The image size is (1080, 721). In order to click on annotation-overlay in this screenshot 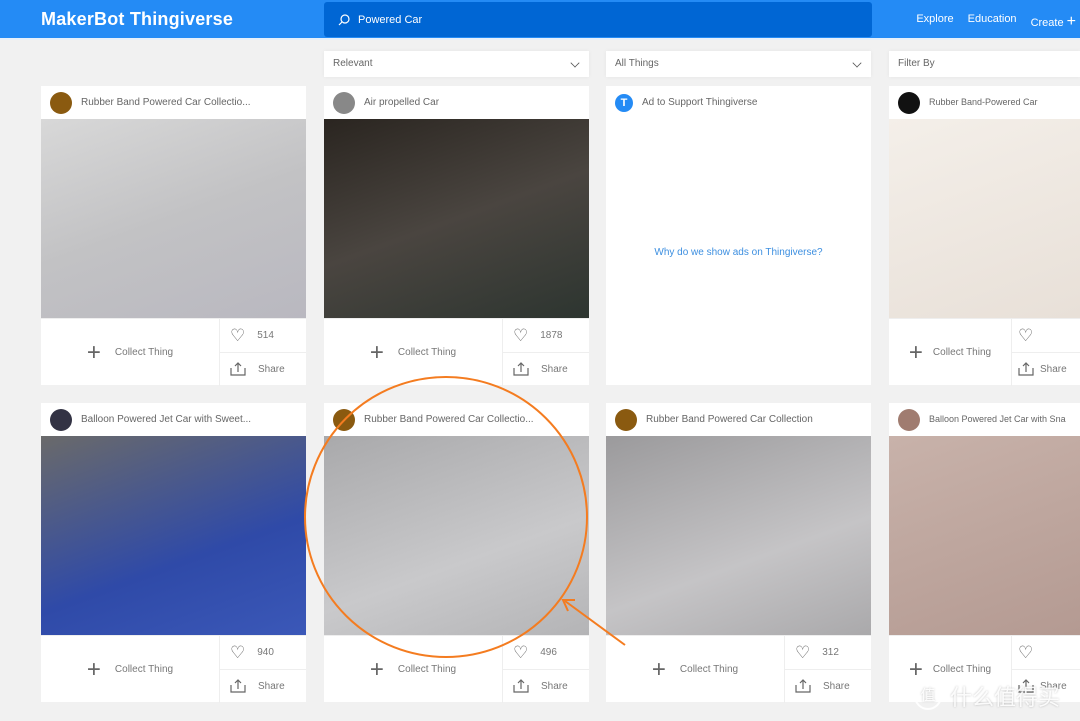, I will do `click(465, 517)`.